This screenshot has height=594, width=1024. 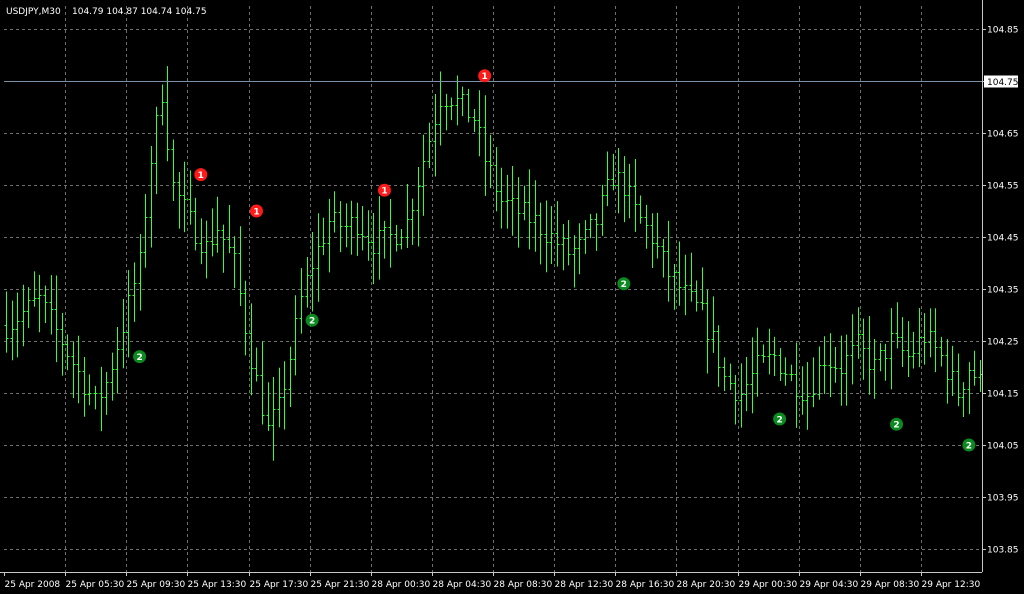 I want to click on y-tick-label: 104.55, so click(x=1003, y=187).